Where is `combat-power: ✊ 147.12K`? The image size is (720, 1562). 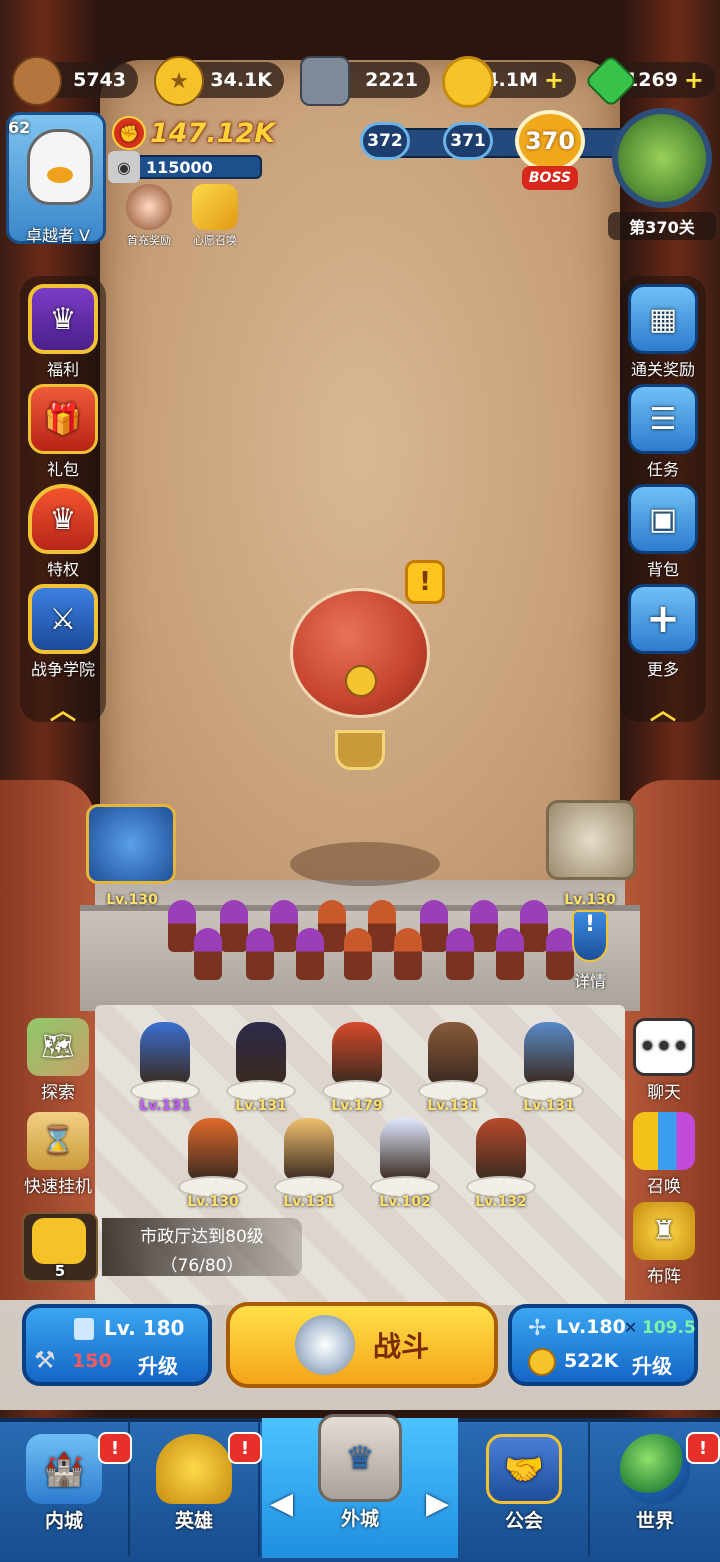
combat-power: ✊ 147.12K is located at coordinates (193, 133).